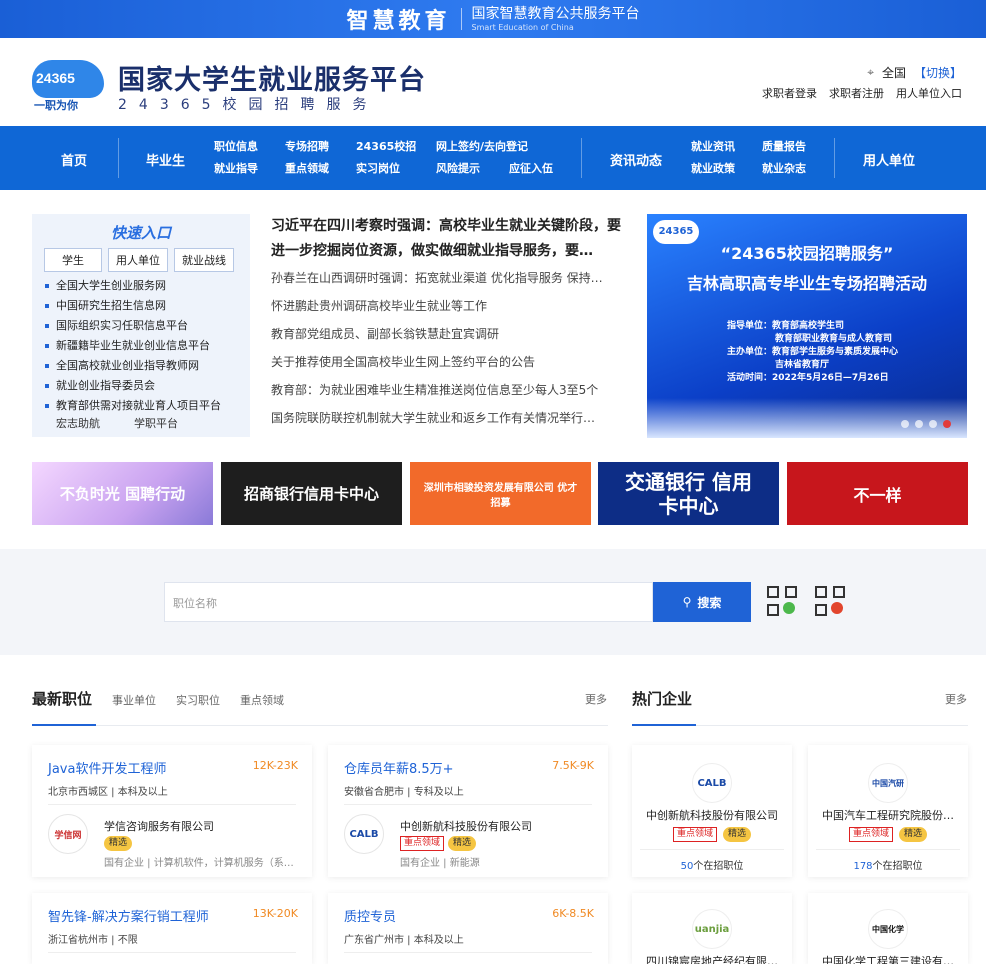  Describe the element at coordinates (889, 159) in the screenshot. I see `nav-employers: 用人单位` at that location.